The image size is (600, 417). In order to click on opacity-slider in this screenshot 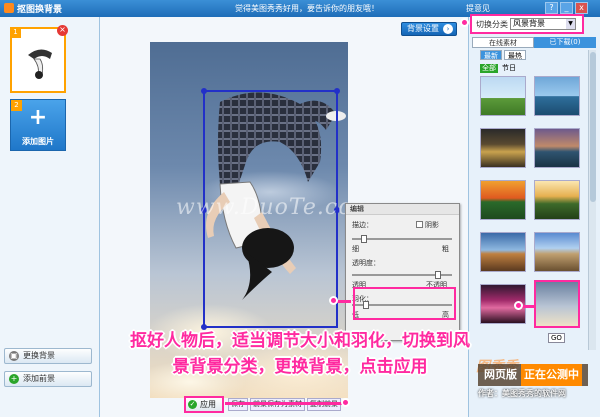, I will do `click(402, 275)`.